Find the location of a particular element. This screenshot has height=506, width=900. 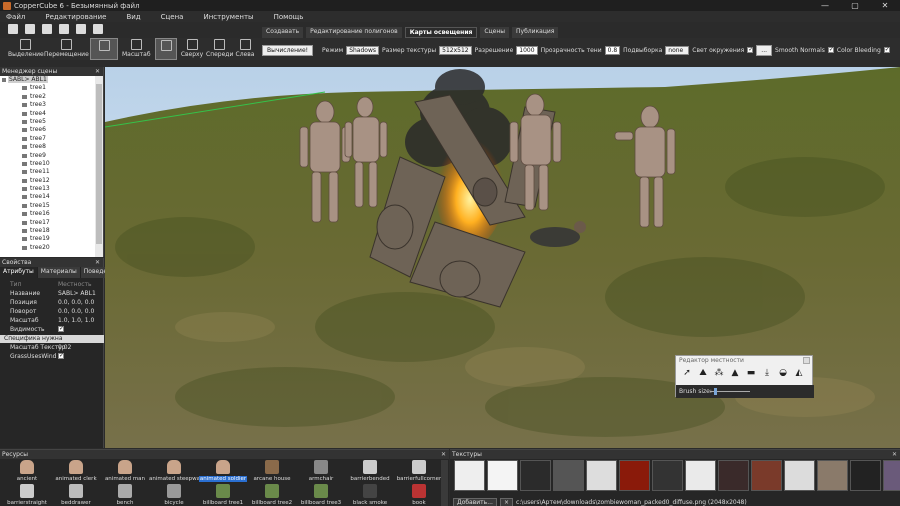

tree-item: tree3 is located at coordinates (48, 105).